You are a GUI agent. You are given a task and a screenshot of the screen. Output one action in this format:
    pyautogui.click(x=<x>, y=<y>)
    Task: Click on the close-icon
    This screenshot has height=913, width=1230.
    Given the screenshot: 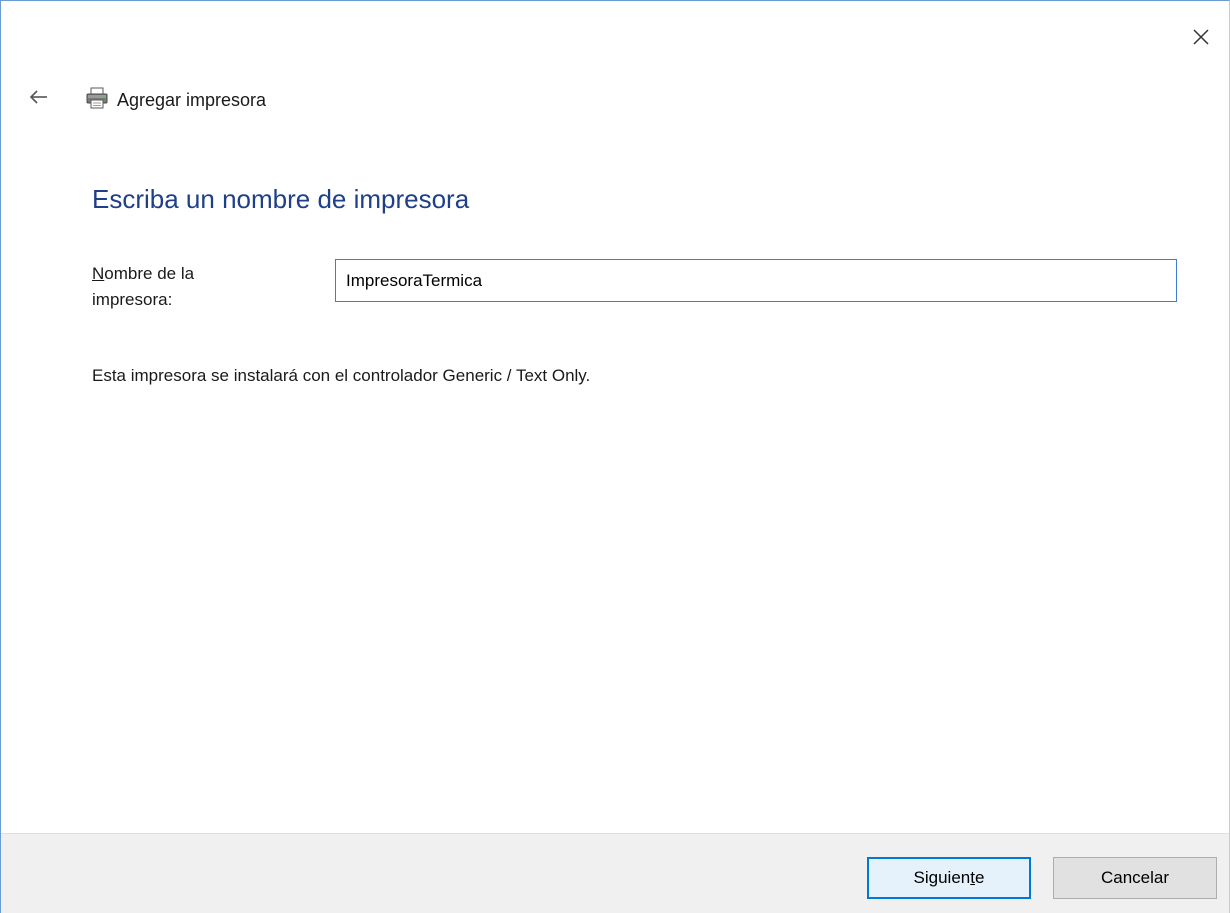 What is the action you would take?
    pyautogui.click(x=1201, y=37)
    